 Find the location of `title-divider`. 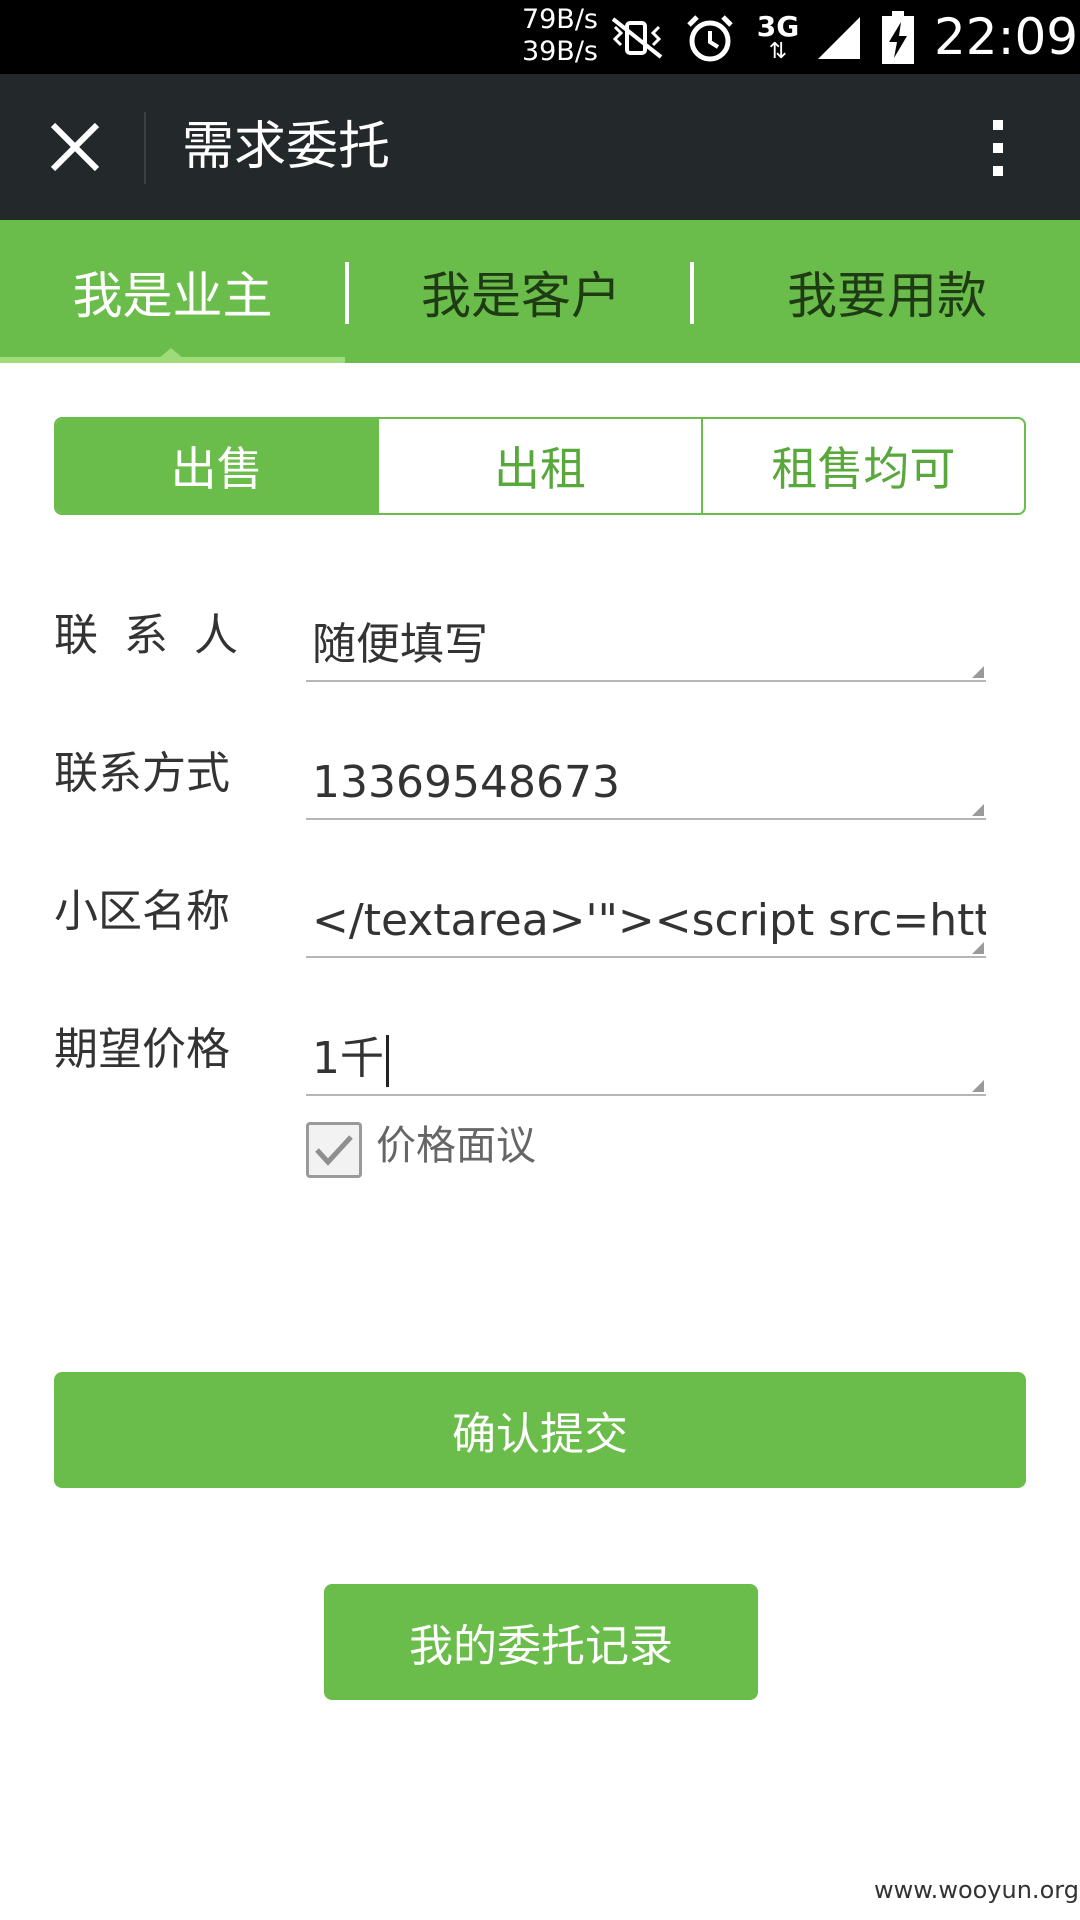

title-divider is located at coordinates (145, 148).